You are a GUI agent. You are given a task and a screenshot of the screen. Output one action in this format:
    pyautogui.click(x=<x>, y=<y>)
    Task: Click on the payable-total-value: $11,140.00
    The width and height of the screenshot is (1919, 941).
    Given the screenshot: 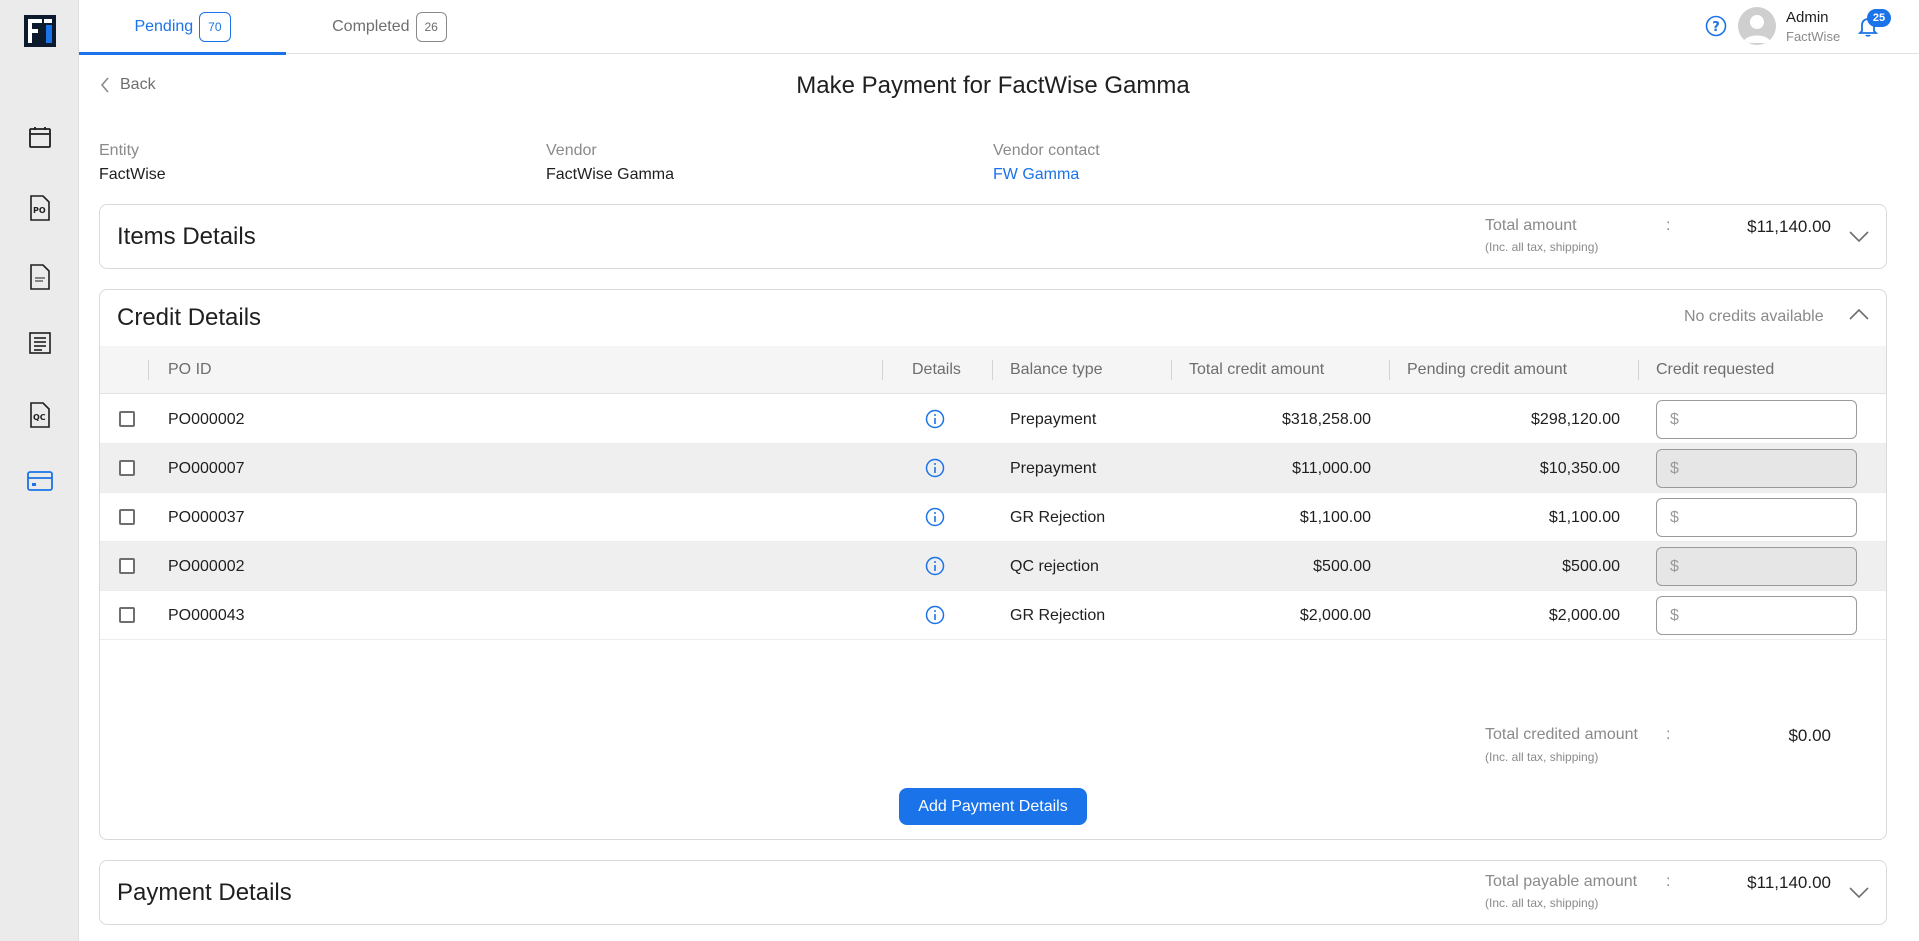 What is the action you would take?
    pyautogui.click(x=1789, y=882)
    